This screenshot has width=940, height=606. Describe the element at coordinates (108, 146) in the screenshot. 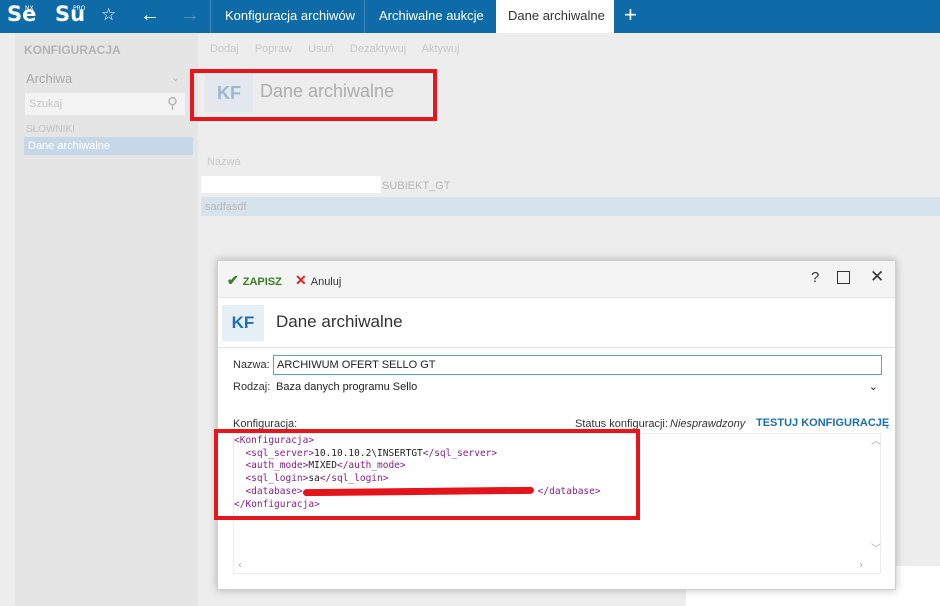

I see `sidebar-item-dane-archiwalne: Dane archiwalne` at that location.